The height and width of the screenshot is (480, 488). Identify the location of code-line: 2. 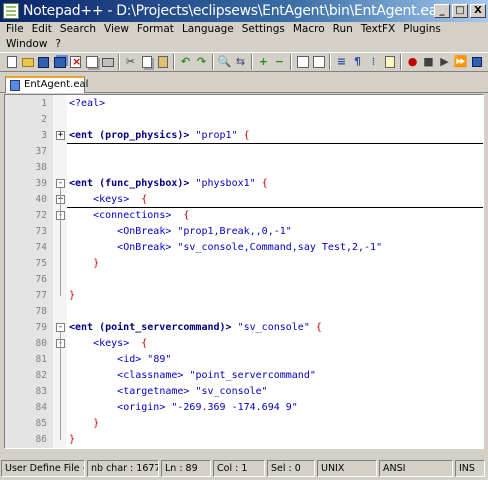
(244, 120).